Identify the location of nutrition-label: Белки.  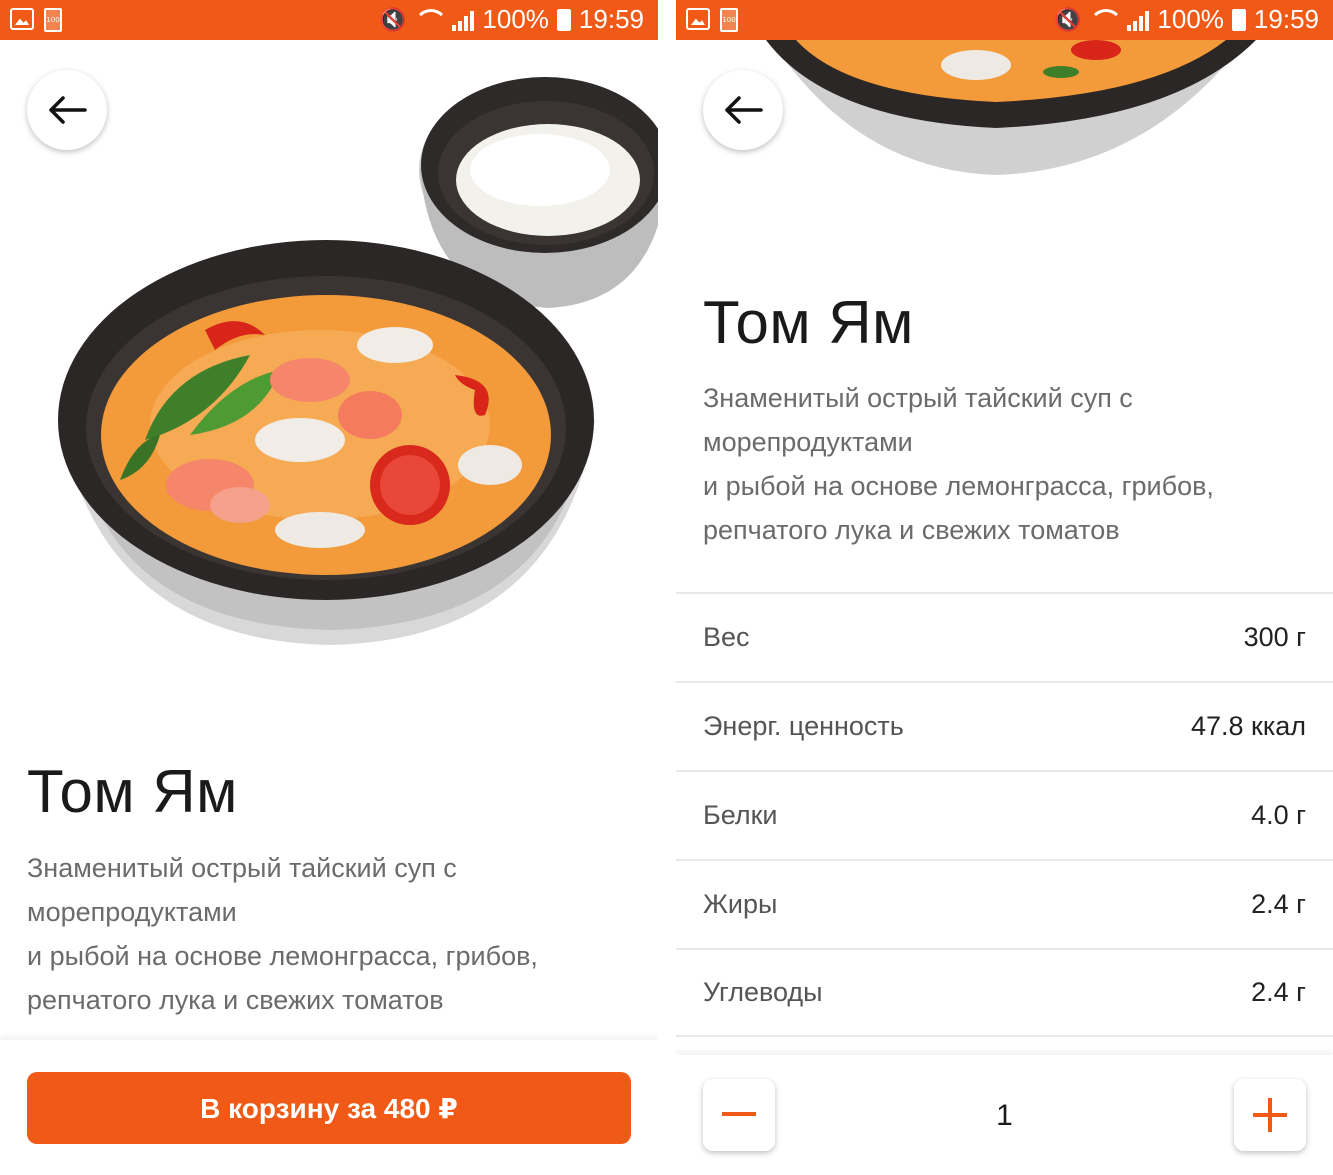
(740, 815).